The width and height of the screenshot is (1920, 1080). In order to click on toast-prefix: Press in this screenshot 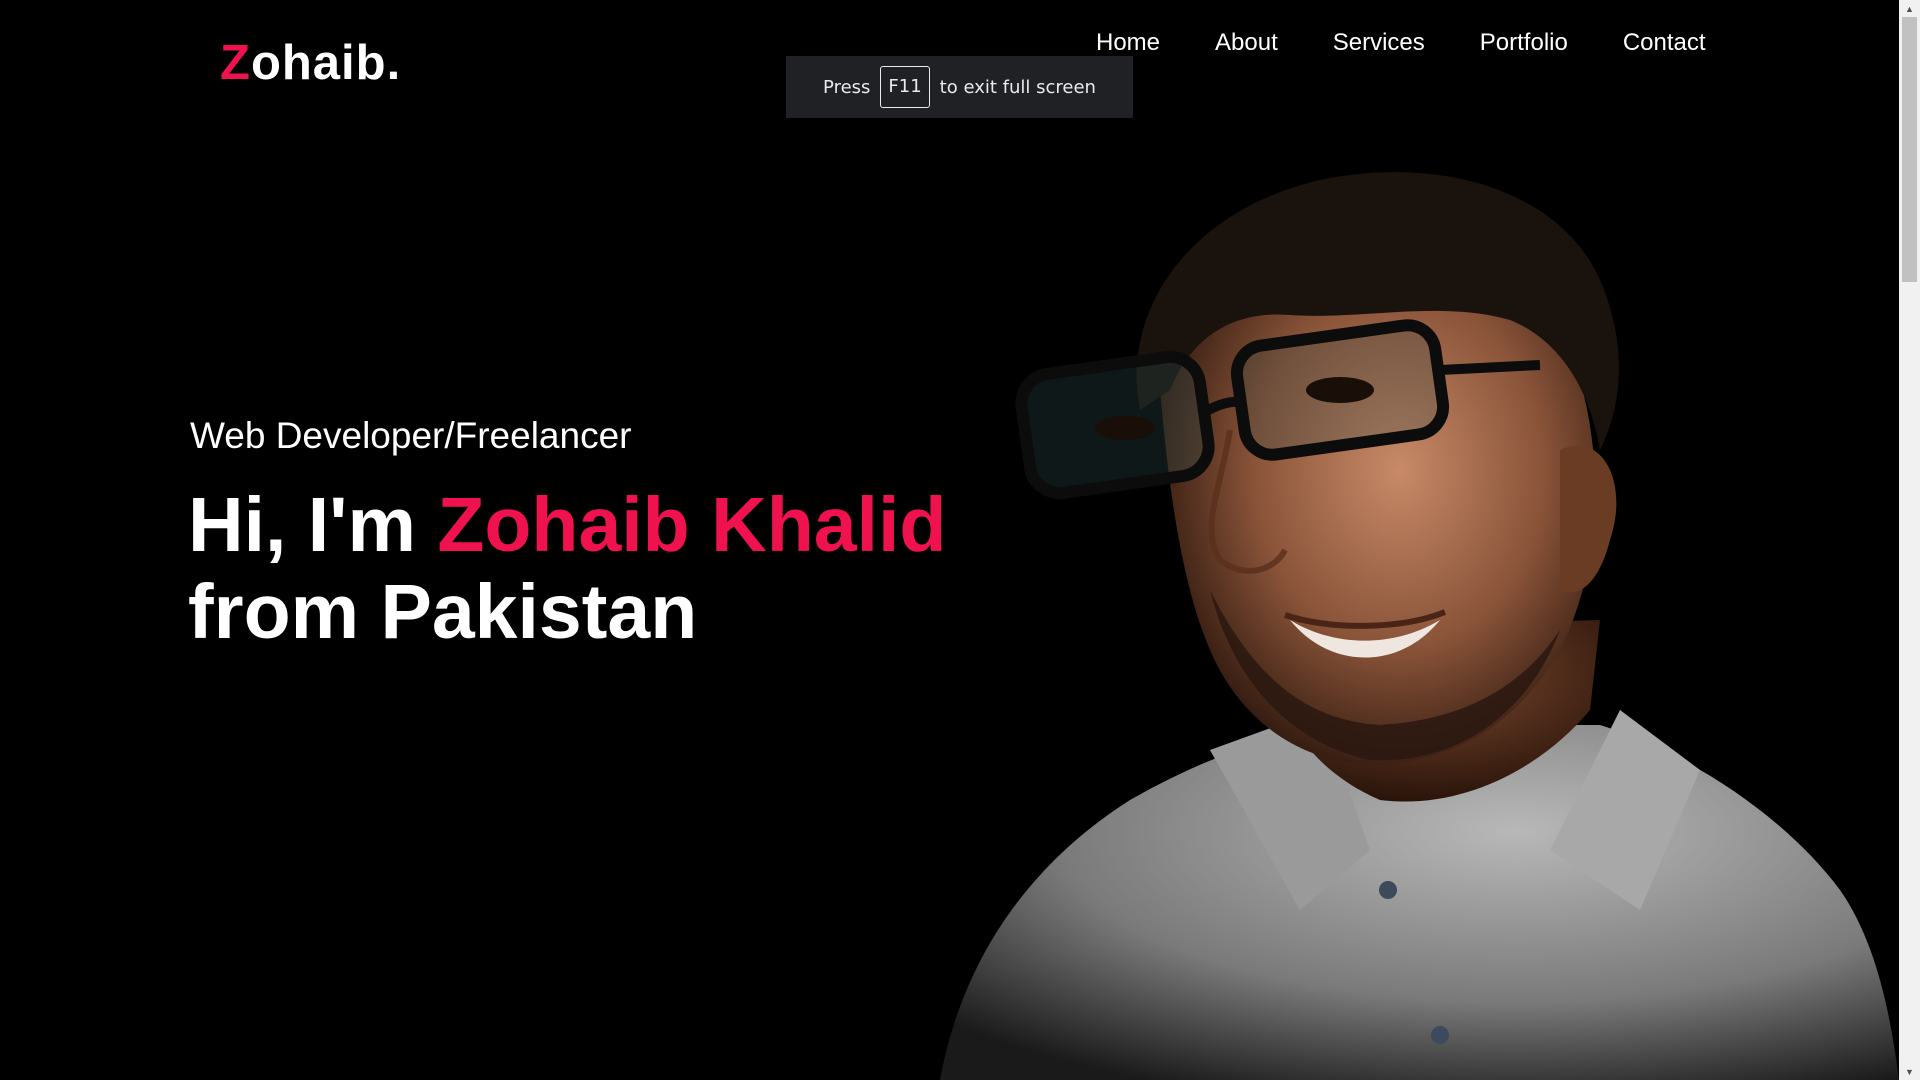, I will do `click(847, 87)`.